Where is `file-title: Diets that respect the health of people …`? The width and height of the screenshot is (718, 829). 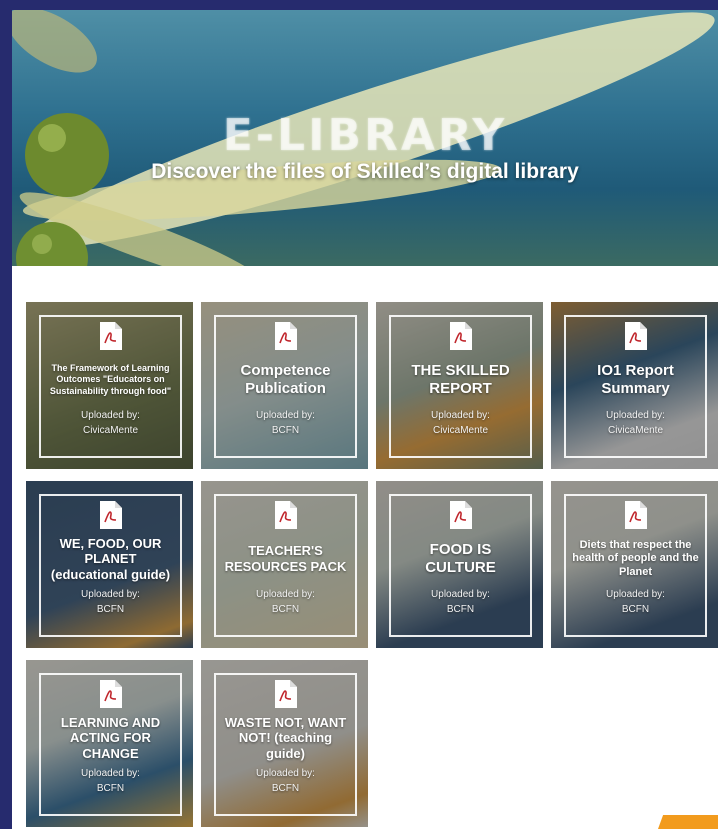 file-title: Diets that respect the health of people … is located at coordinates (635, 558).